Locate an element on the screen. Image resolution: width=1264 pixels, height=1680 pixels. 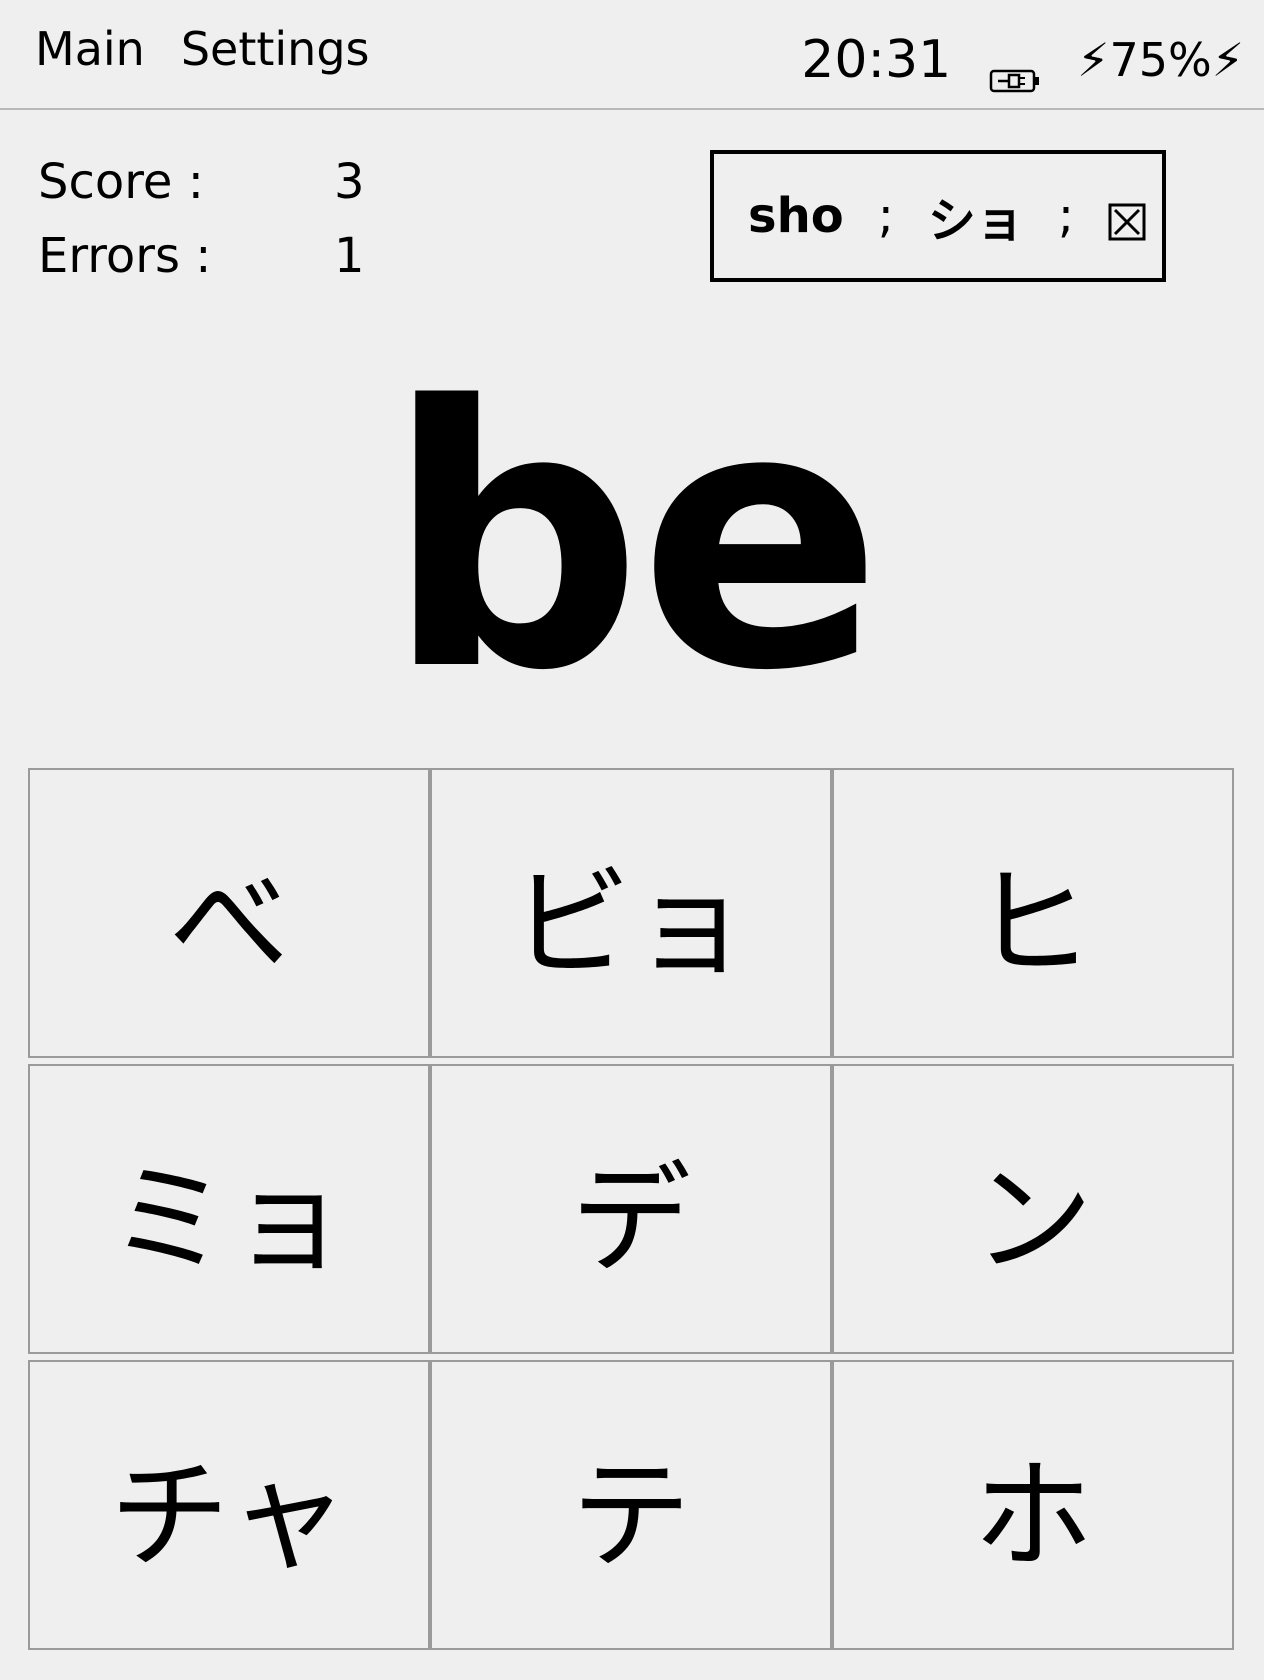
menu-bar: Main Settings is located at coordinates (202, 49).